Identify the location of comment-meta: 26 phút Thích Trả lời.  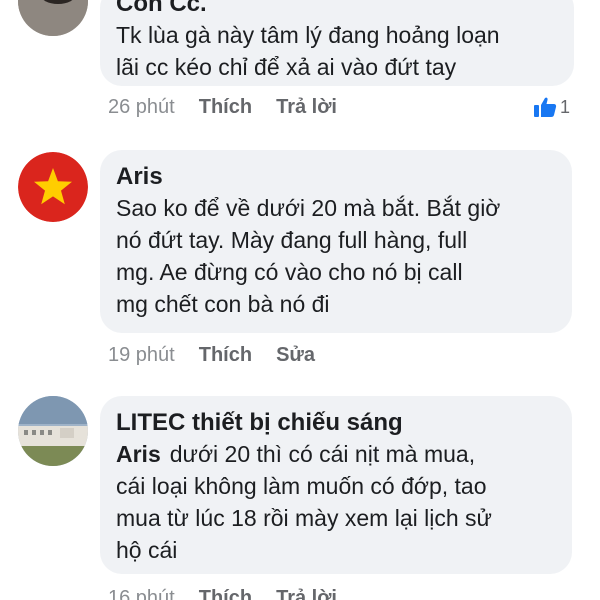
(222, 107).